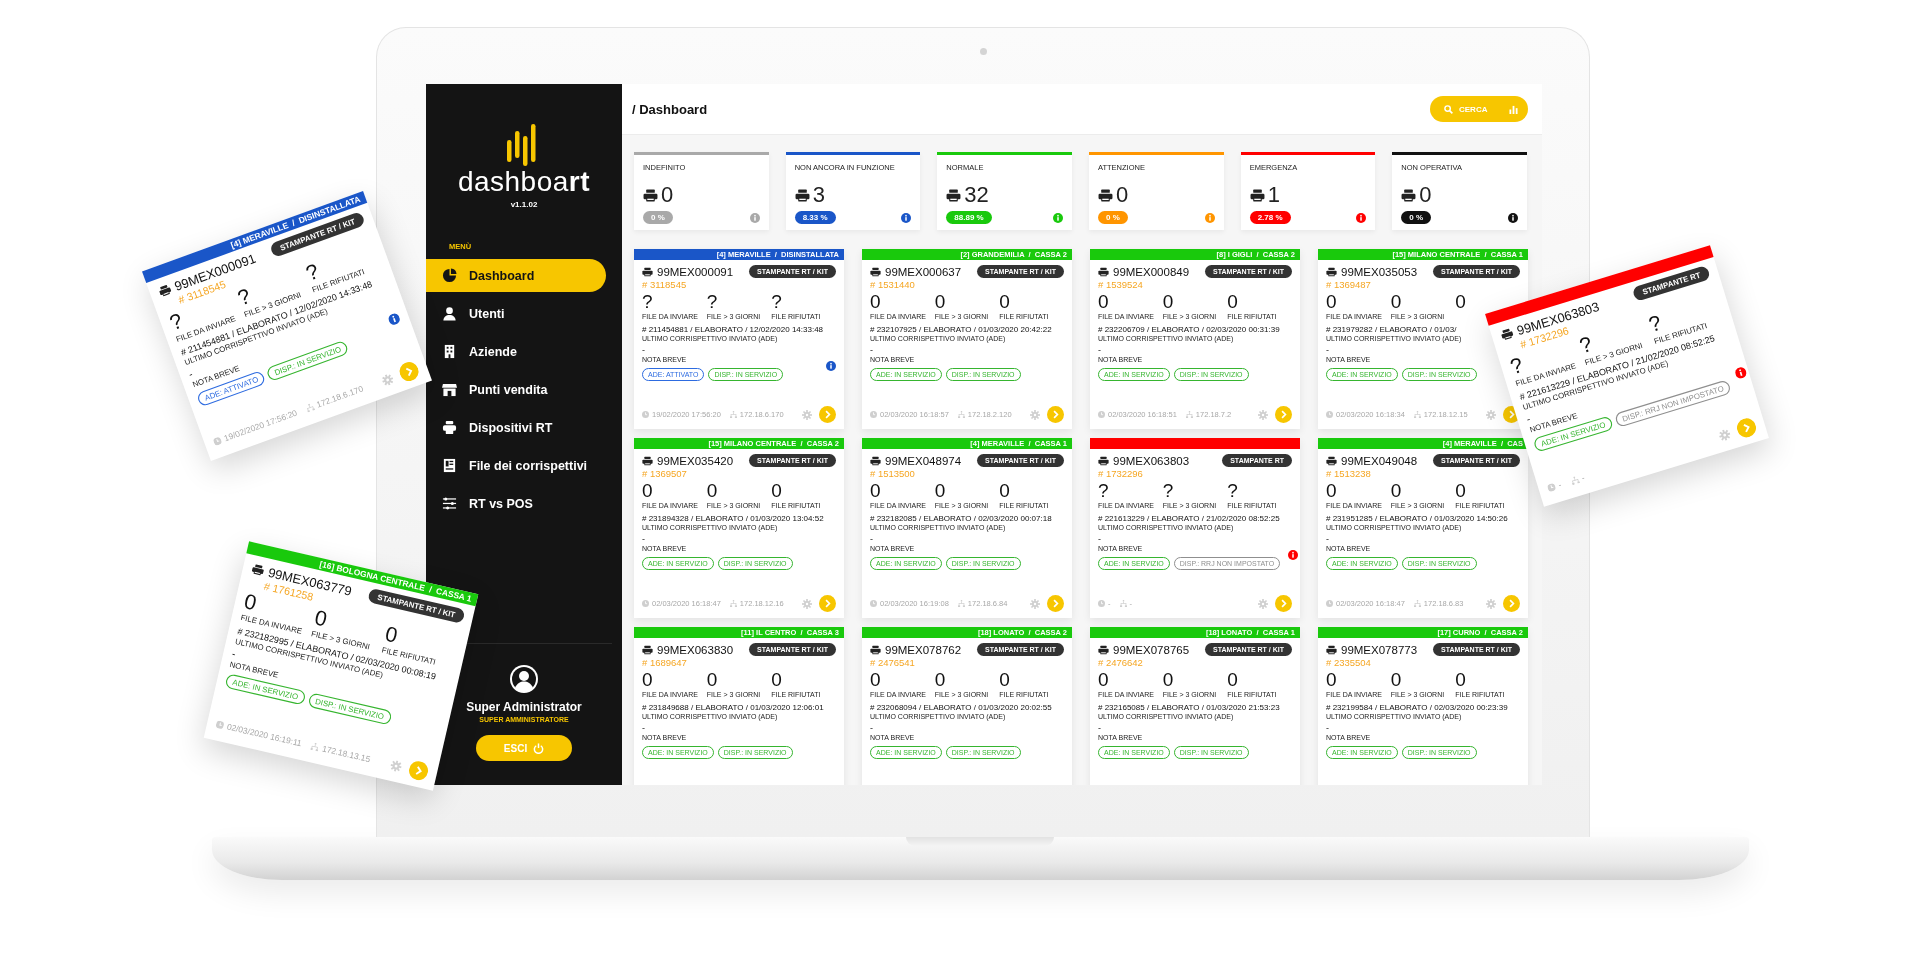  Describe the element at coordinates (976, 195) in the screenshot. I see `status-count: 32` at that location.